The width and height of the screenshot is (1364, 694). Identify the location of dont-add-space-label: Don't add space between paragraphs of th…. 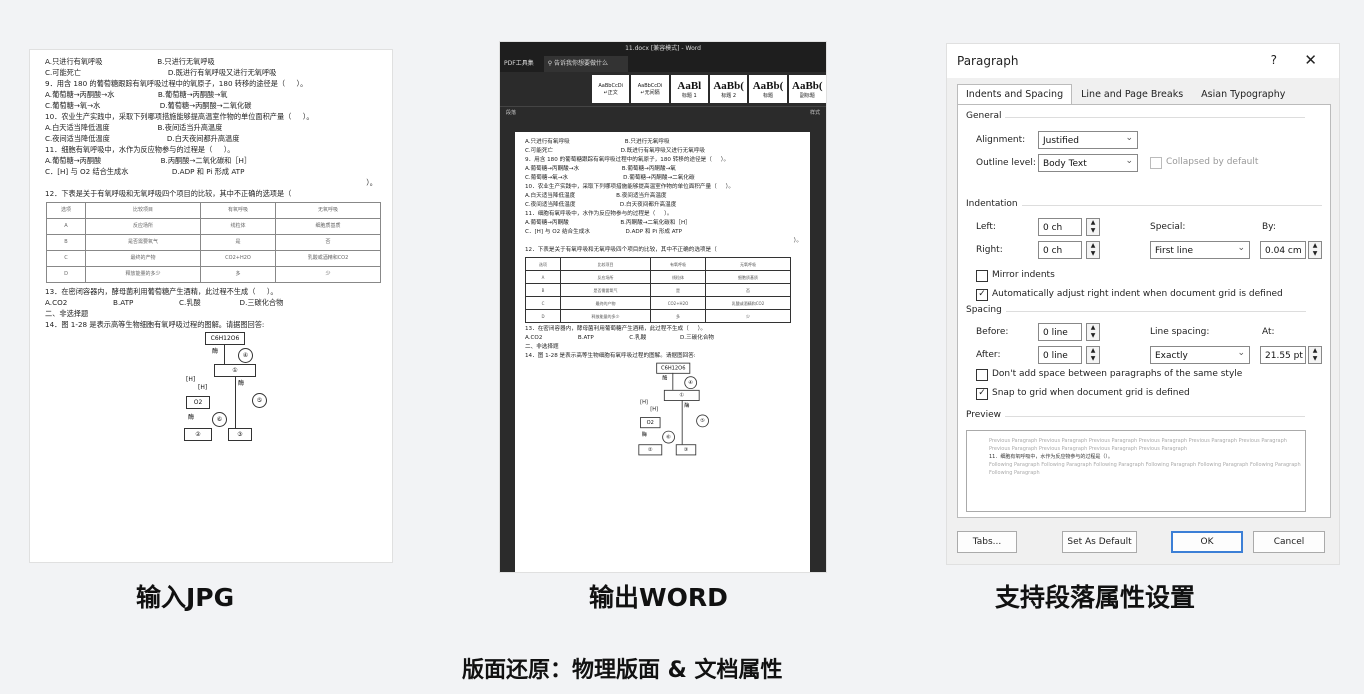
(1117, 374).